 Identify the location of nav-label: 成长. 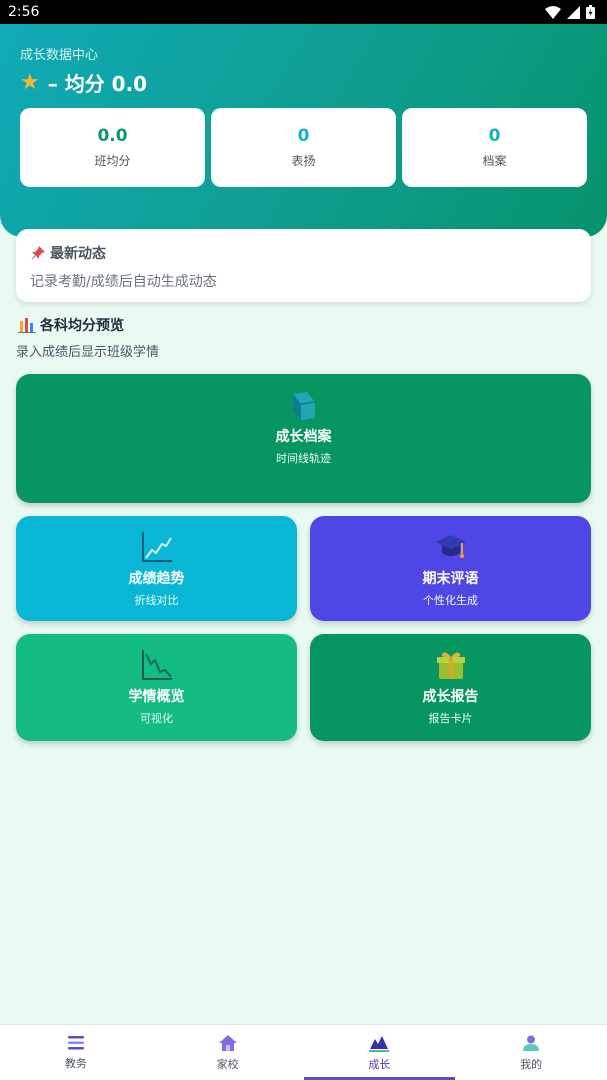
(379, 1064).